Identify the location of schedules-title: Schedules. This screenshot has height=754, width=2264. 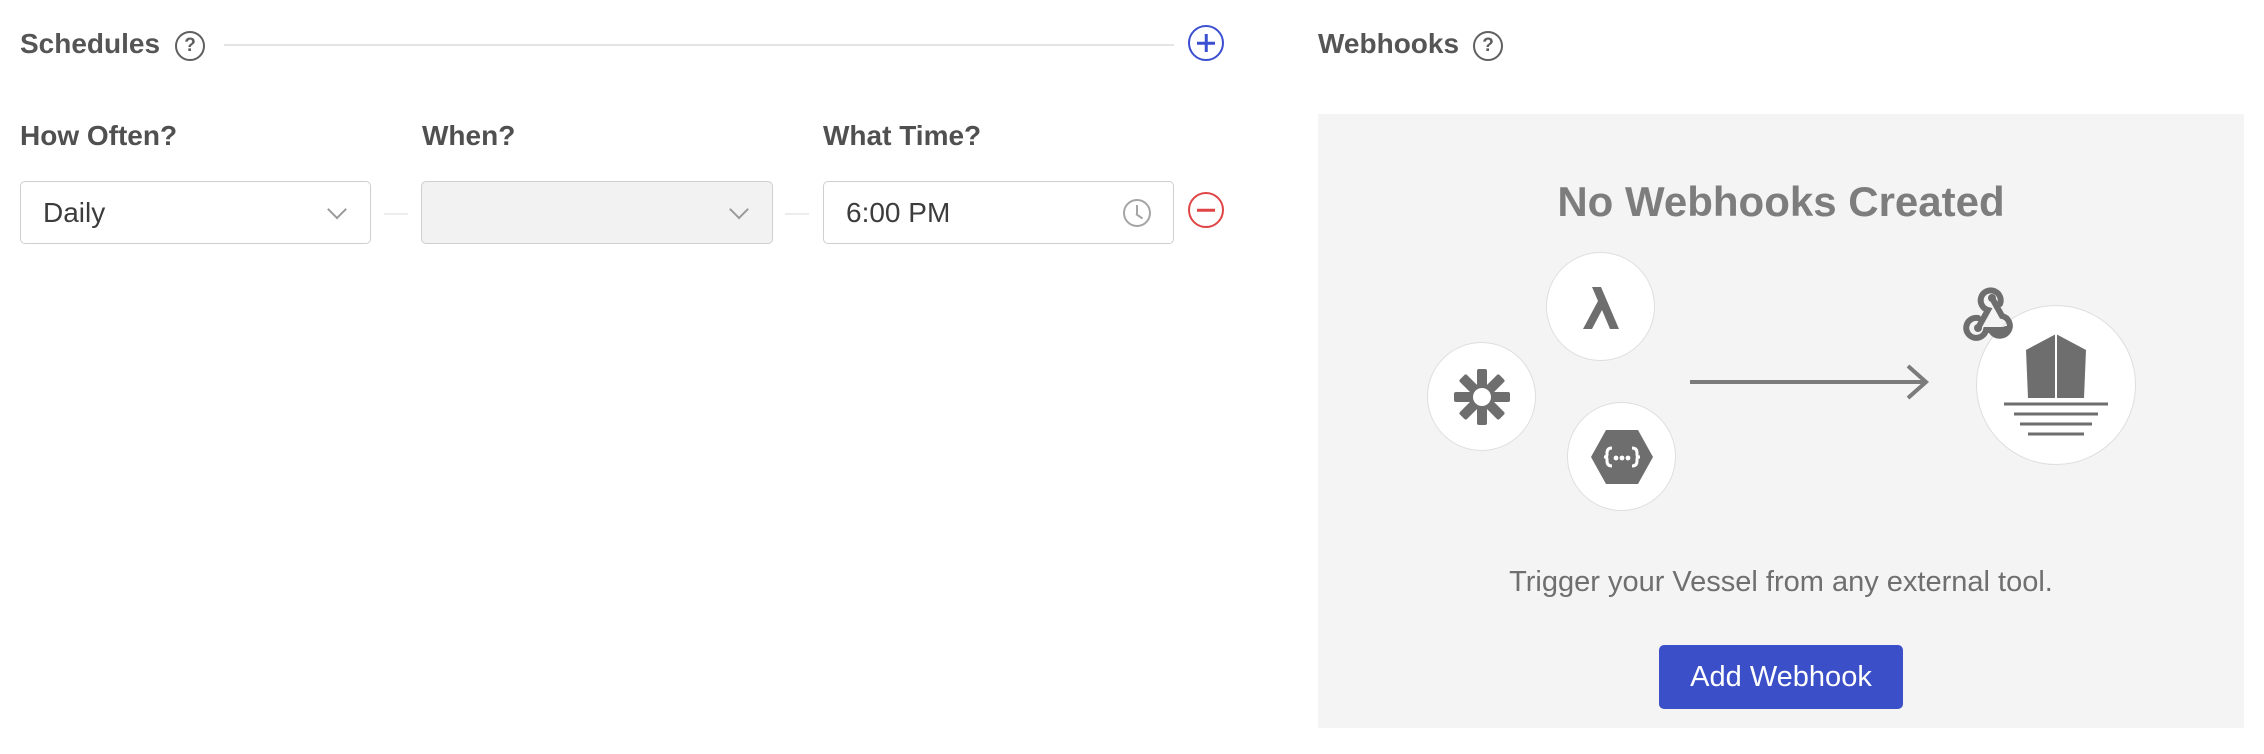
(90, 43).